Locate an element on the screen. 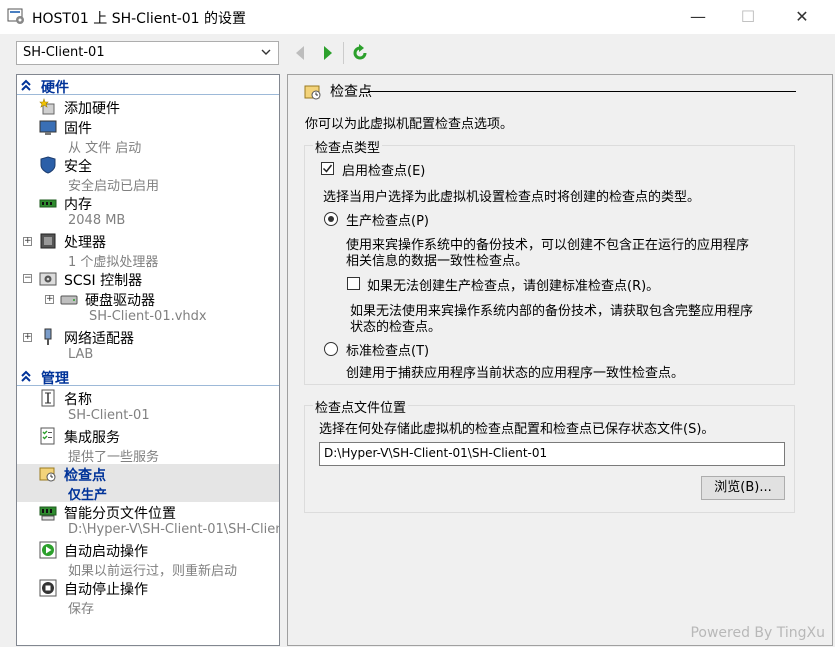  type-instruction: 选择当用户选择为此虚拟机设置检查点时将创建的检查点的类型。 is located at coordinates (512, 197).